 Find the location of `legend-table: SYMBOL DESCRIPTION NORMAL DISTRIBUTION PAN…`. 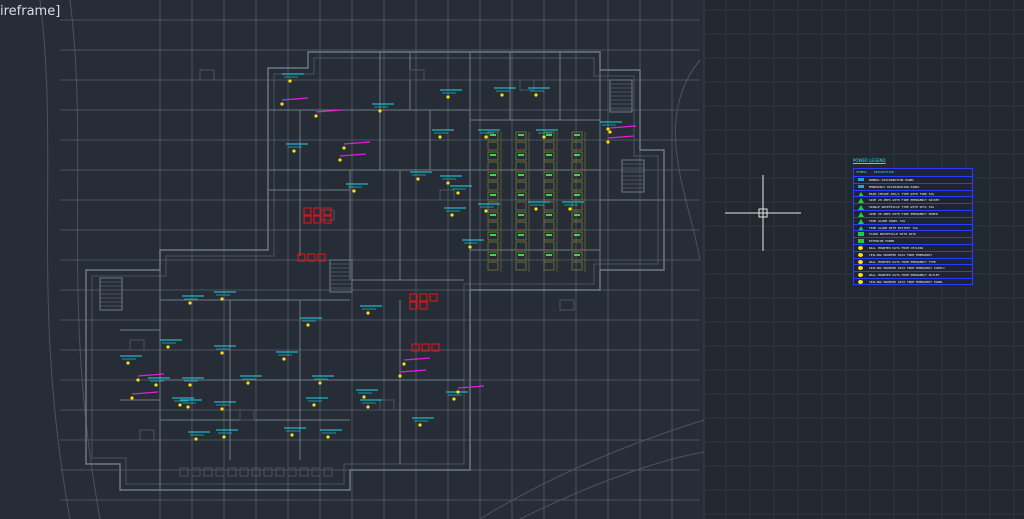

legend-table: SYMBOL DESCRIPTION NORMAL DISTRIBUTION PAN… is located at coordinates (913, 226).